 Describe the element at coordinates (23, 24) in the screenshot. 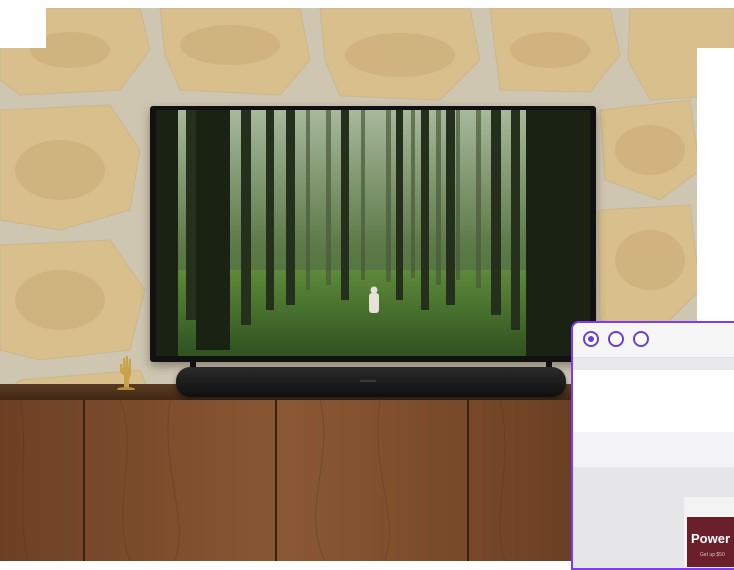

I see `photo-corner-cutout` at that location.